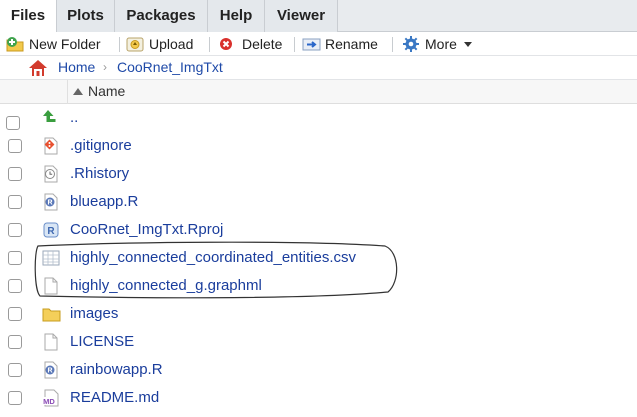 This screenshot has width=637, height=417. I want to click on svg-text: MD, so click(49, 401).